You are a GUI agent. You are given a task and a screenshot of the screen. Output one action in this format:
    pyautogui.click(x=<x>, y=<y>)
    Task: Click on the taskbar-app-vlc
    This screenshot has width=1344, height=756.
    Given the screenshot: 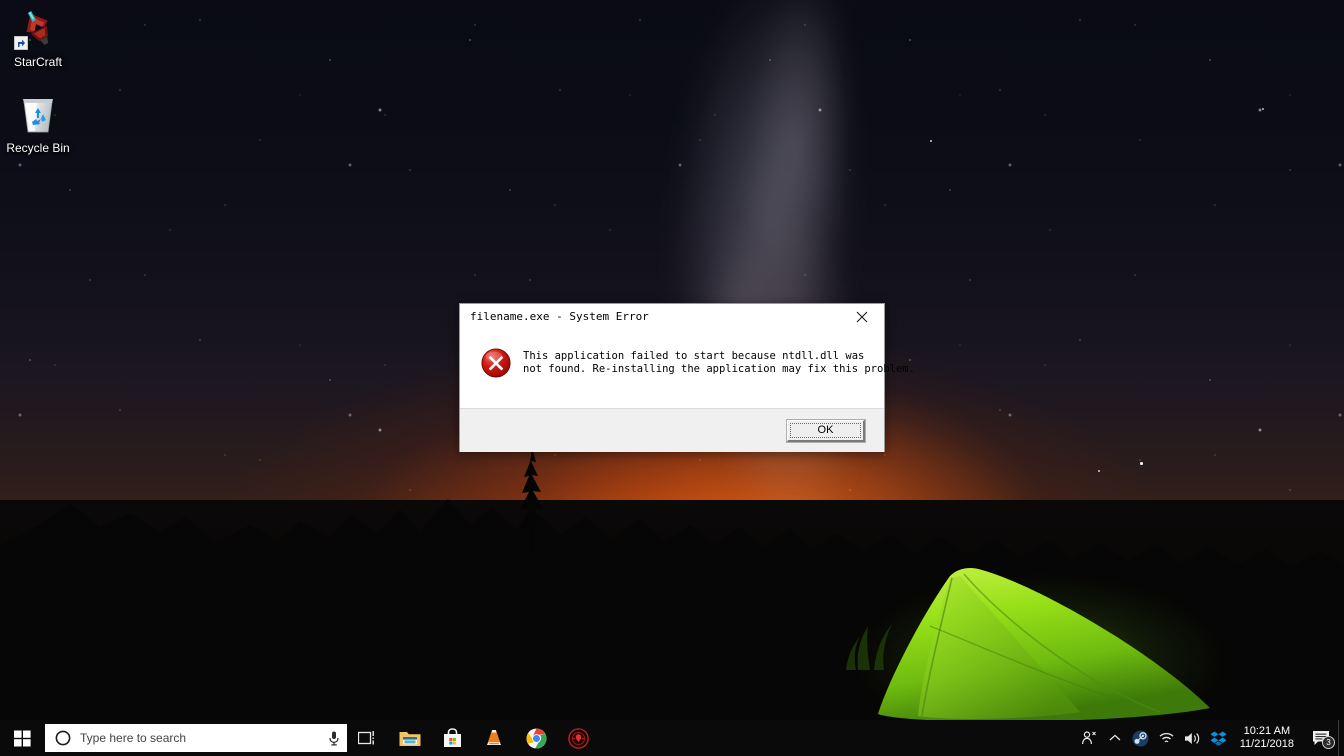 What is the action you would take?
    pyautogui.click(x=494, y=738)
    